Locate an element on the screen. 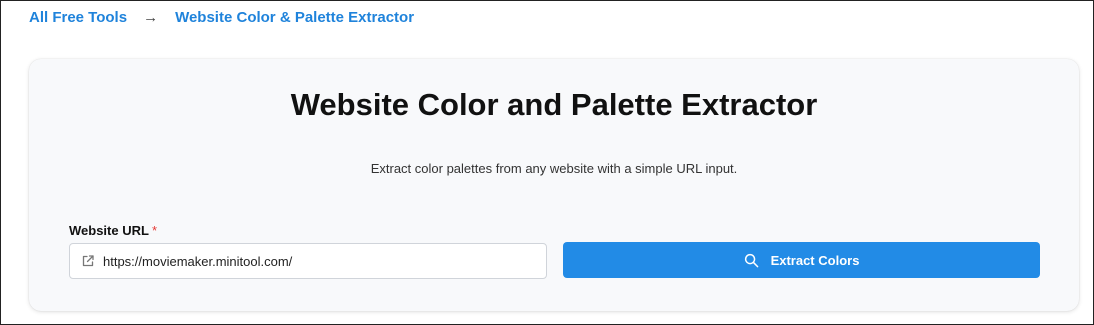  website-url-field is located at coordinates (308, 261).